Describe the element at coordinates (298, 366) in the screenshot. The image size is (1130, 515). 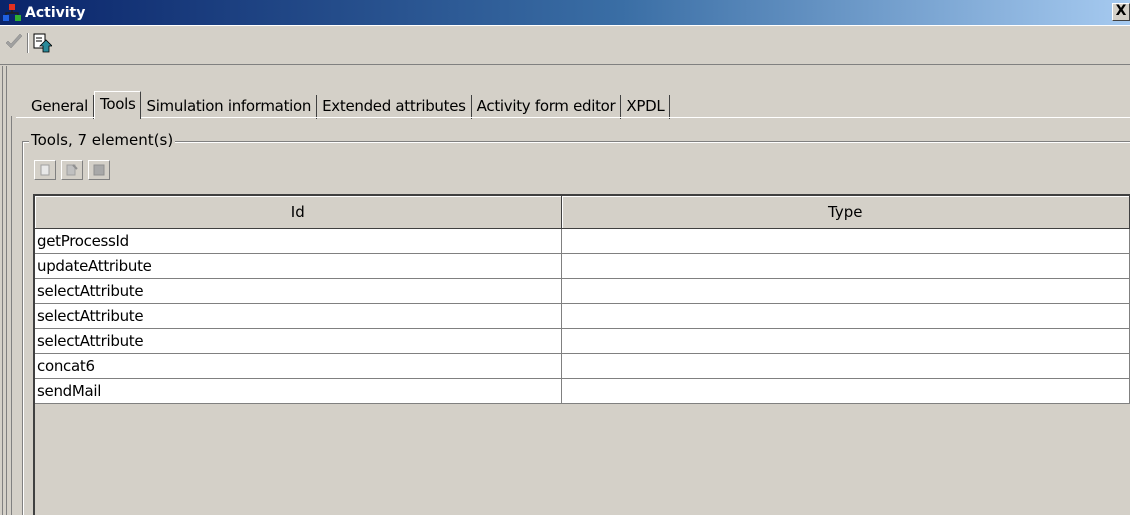
I see `cell-id: concat6` at that location.